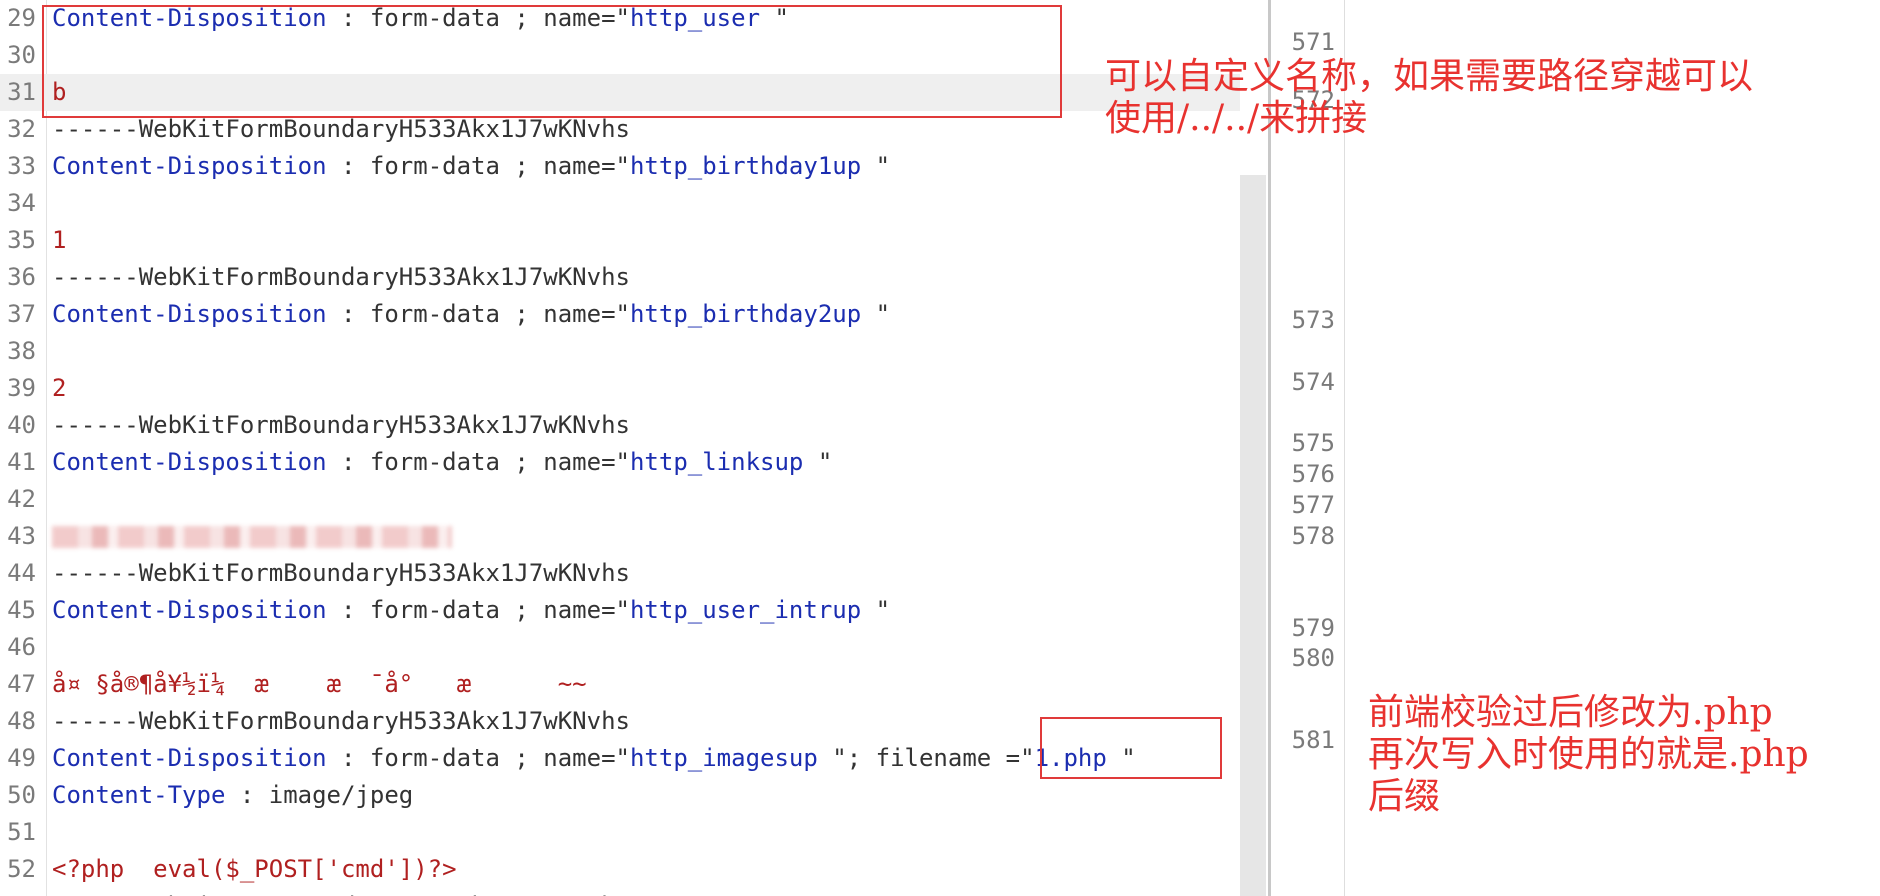 Image resolution: width=1880 pixels, height=896 pixels. I want to click on line-number: 47, so click(21, 684).